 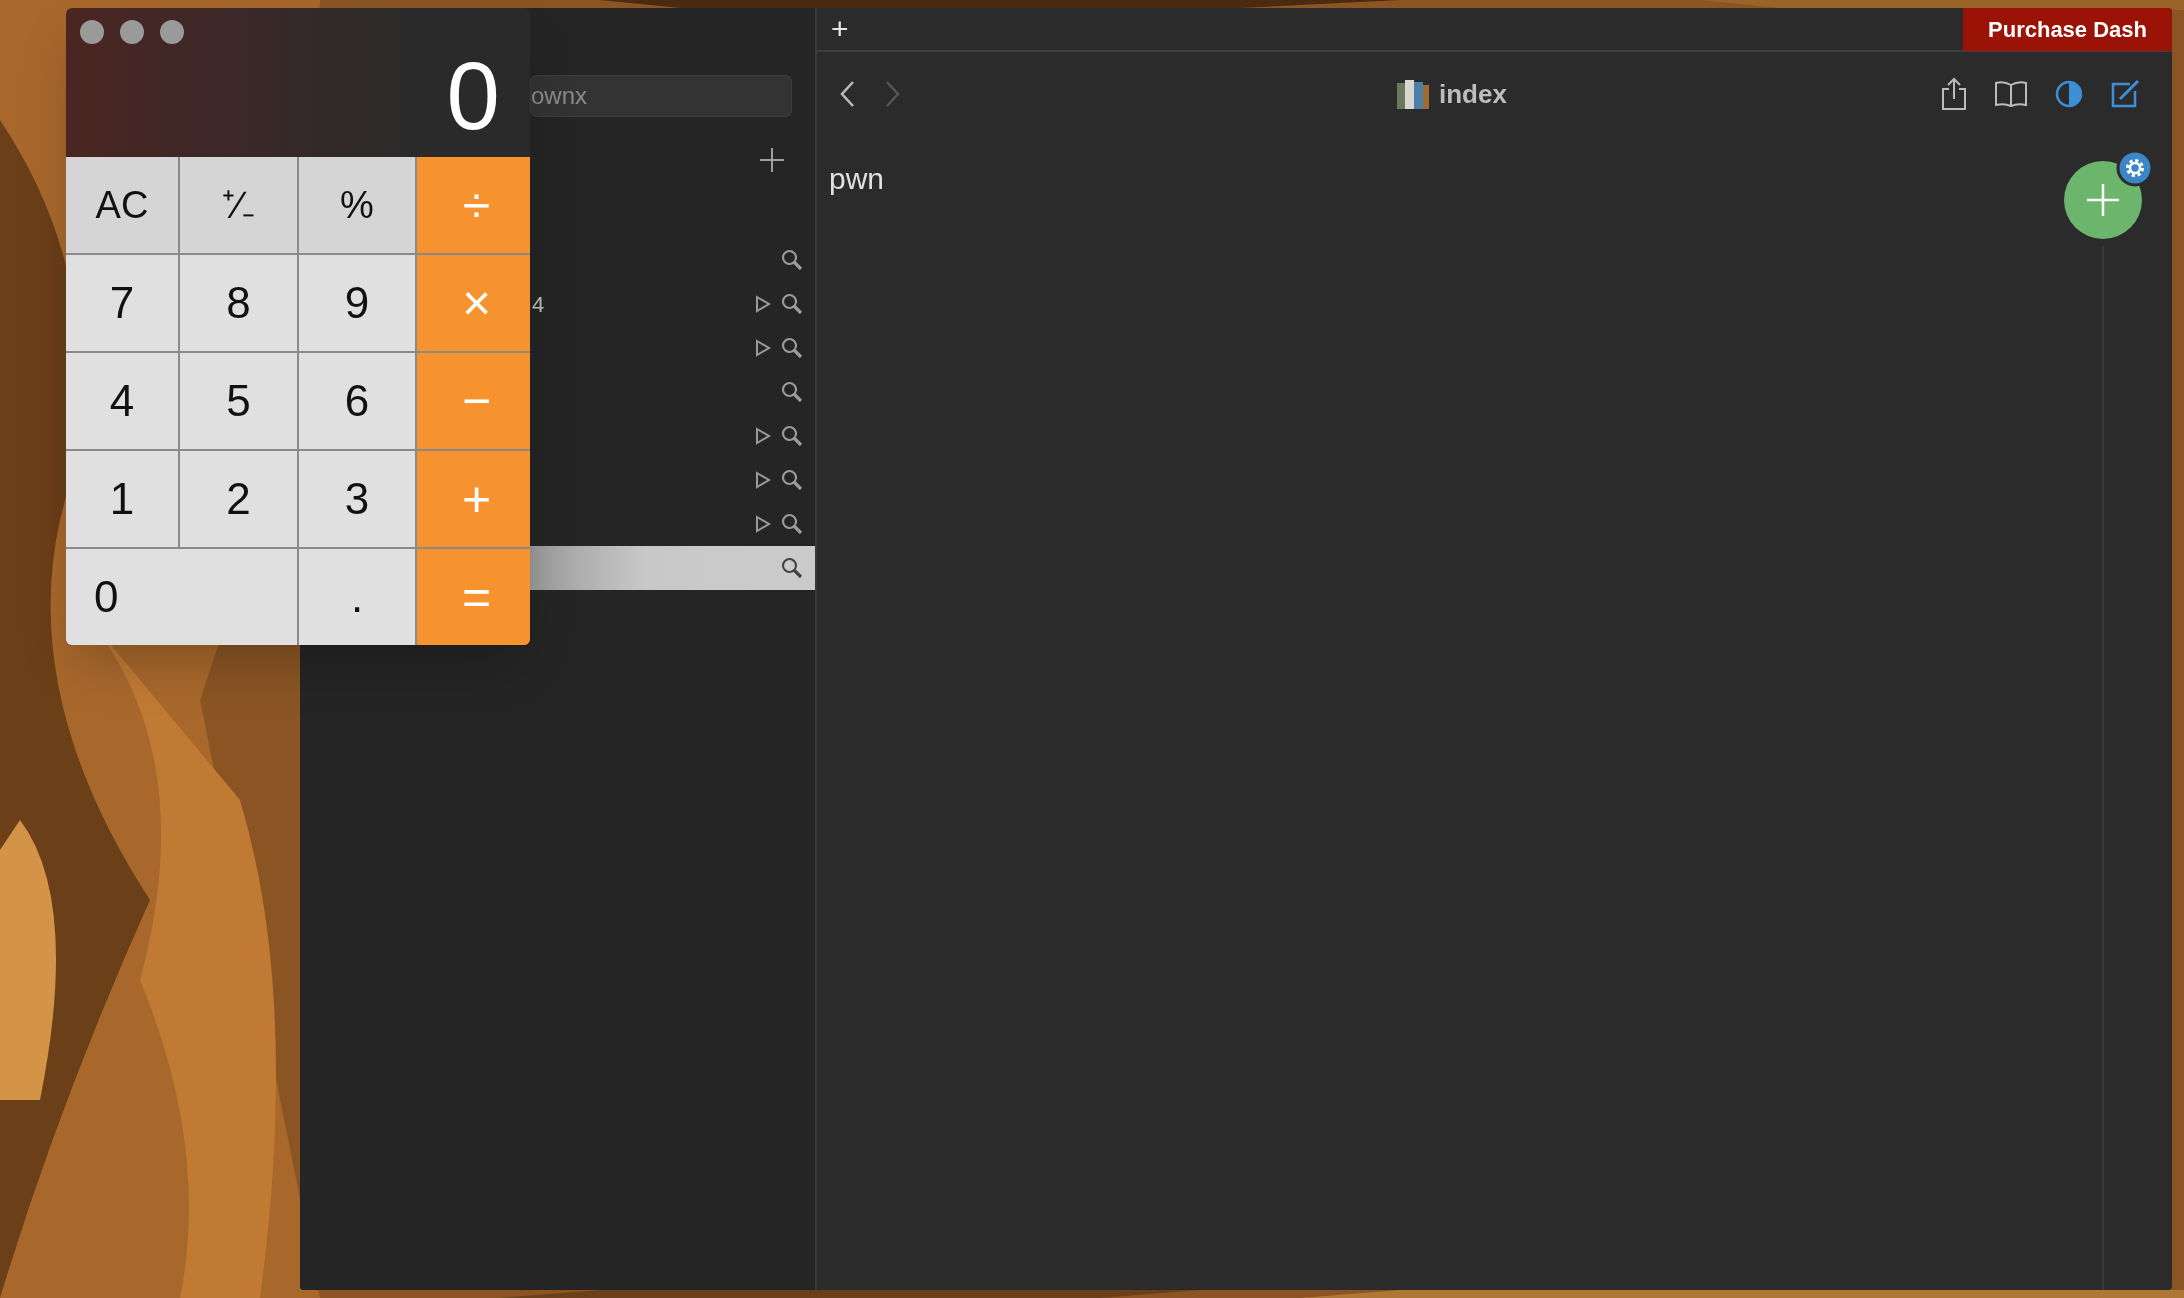 What do you see at coordinates (181, 597) in the screenshot?
I see `digit-key: 0` at bounding box center [181, 597].